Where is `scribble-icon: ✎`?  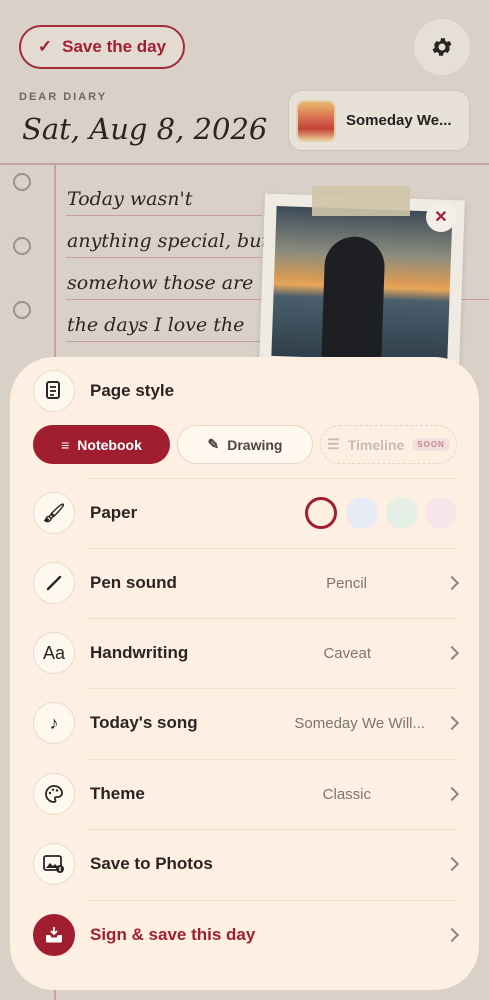 scribble-icon: ✎ is located at coordinates (213, 444).